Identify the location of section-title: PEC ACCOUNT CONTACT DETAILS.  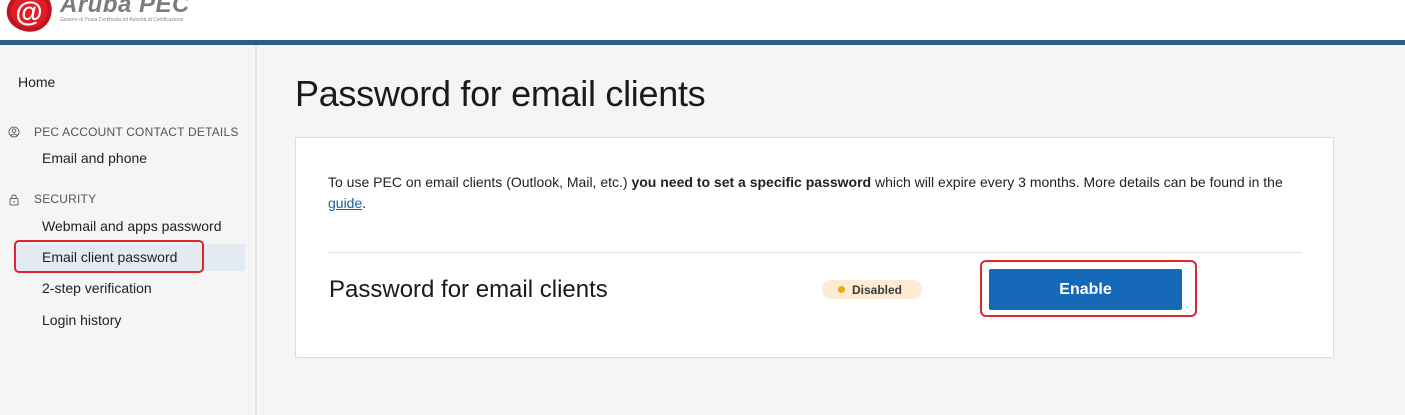
(136, 132).